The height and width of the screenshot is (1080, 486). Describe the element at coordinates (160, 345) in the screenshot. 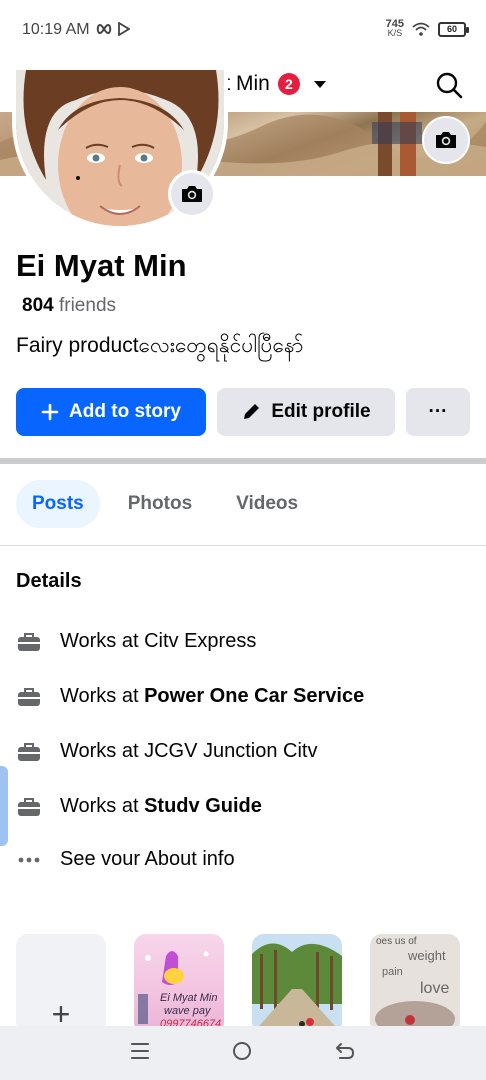

I see `profile-bio: Fairy productလေးတွေရနိုင်ပါပြီနော်` at that location.